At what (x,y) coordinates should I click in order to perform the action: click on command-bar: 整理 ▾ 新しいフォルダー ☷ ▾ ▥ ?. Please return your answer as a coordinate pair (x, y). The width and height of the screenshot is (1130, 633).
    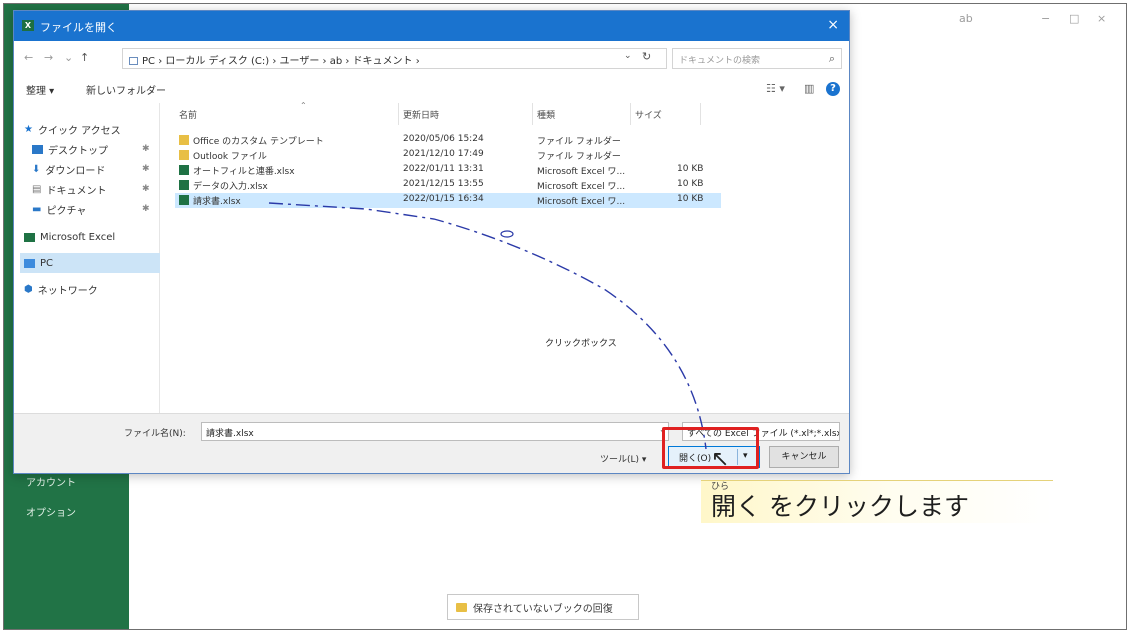
    Looking at the image, I should click on (431, 89).